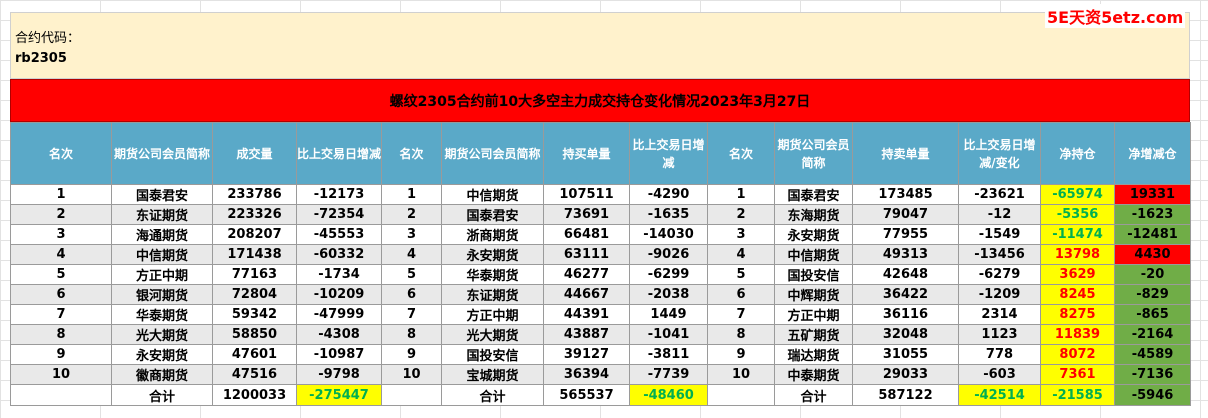 The image size is (1208, 418). What do you see at coordinates (254, 214) in the screenshot?
I see `cell-volume: 223326` at bounding box center [254, 214].